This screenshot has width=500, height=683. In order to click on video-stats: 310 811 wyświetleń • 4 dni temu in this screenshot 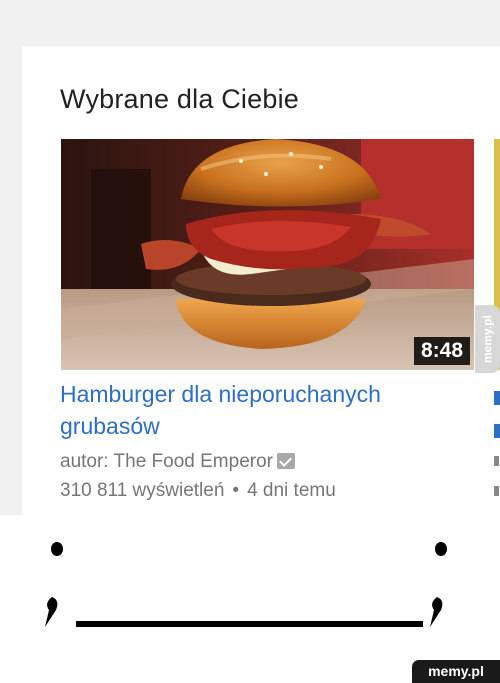, I will do `click(198, 491)`.